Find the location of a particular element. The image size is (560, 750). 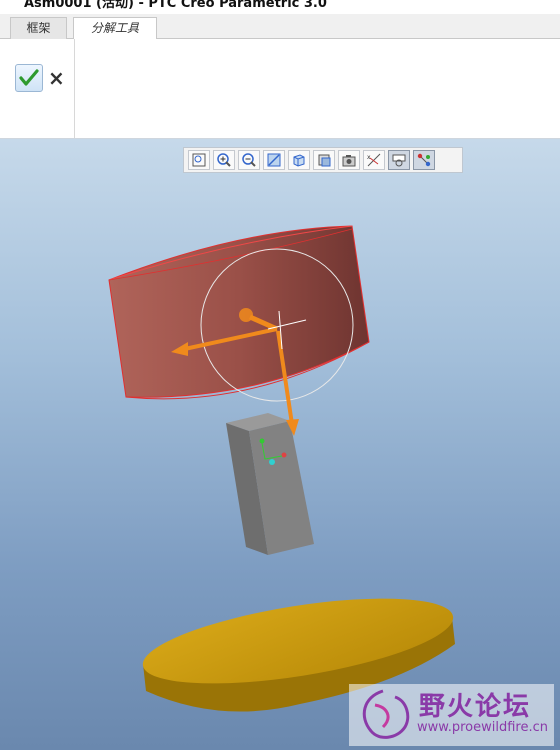

repaint-icon is located at coordinates (274, 160).